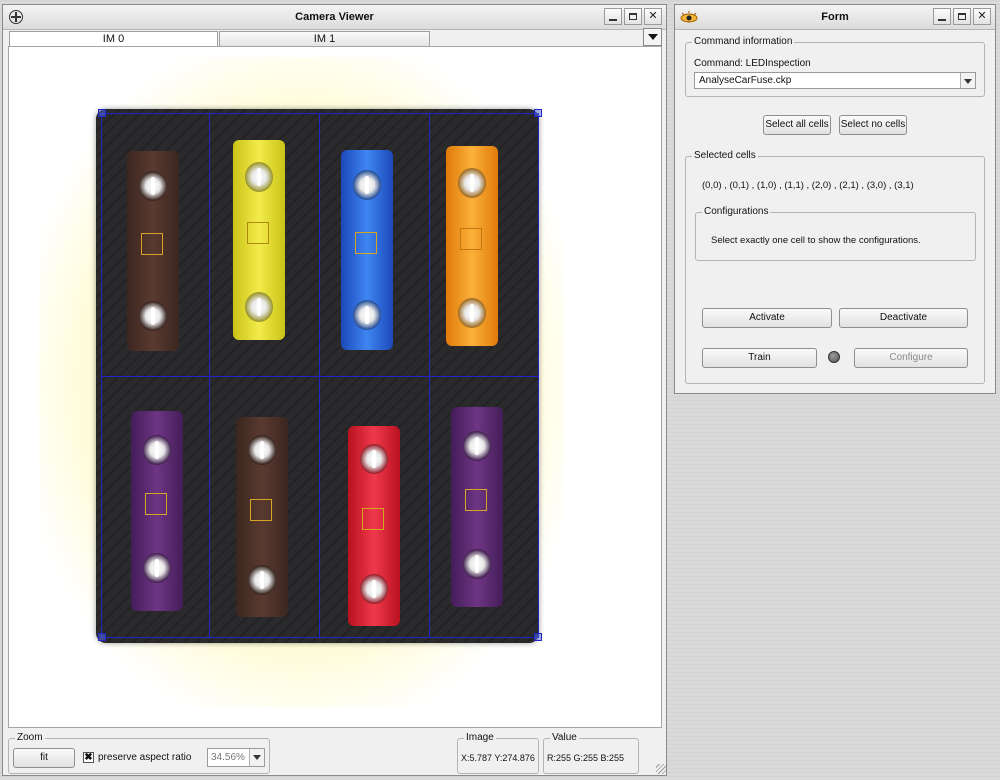 Image resolution: width=1000 pixels, height=780 pixels. Describe the element at coordinates (767, 318) in the screenshot. I see `activate-button: Activate` at that location.